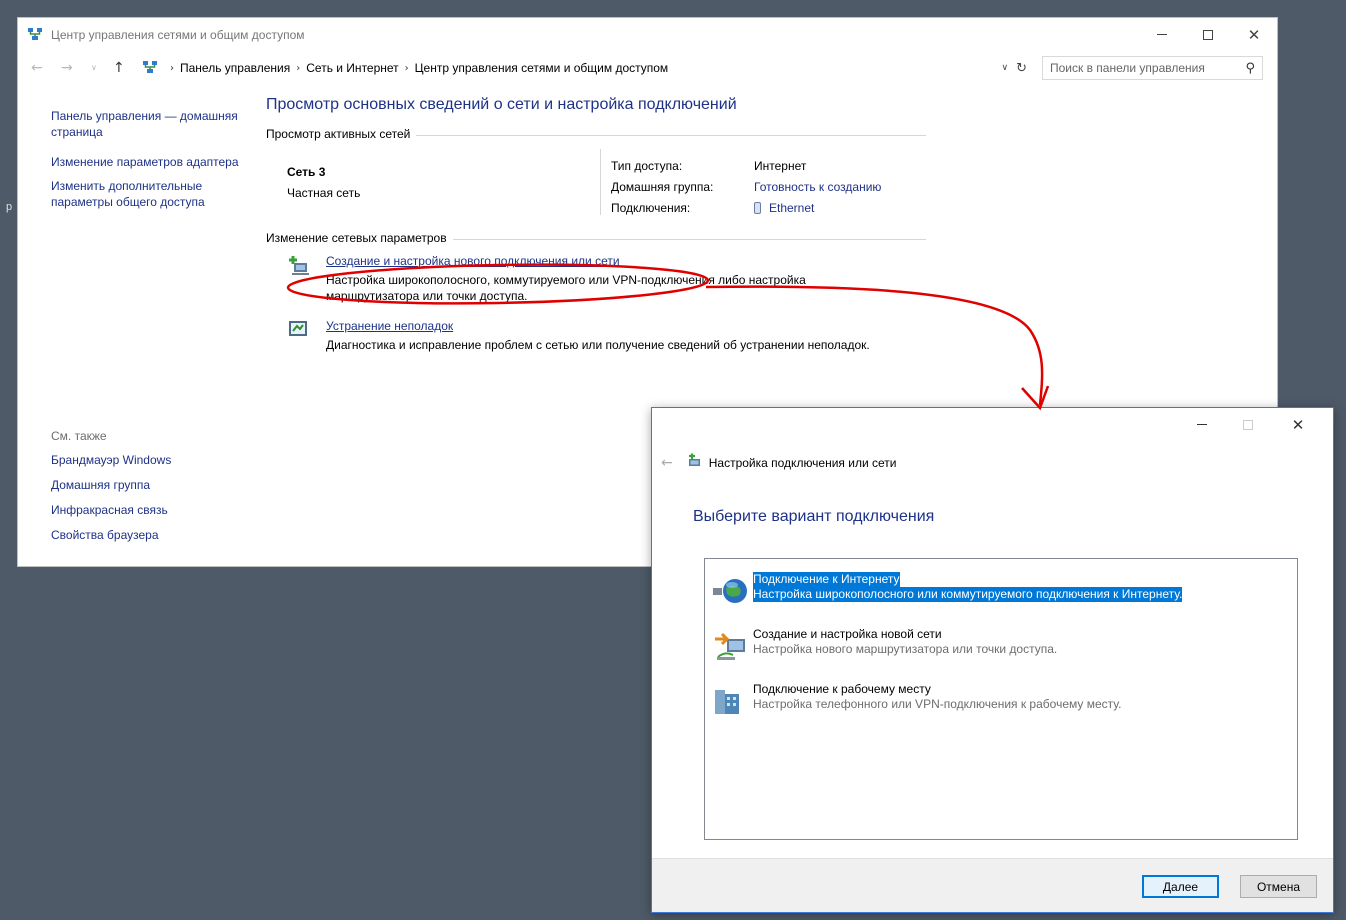  I want to click on see-also-firewall-link: Брандмауэр Windows, so click(111, 460).